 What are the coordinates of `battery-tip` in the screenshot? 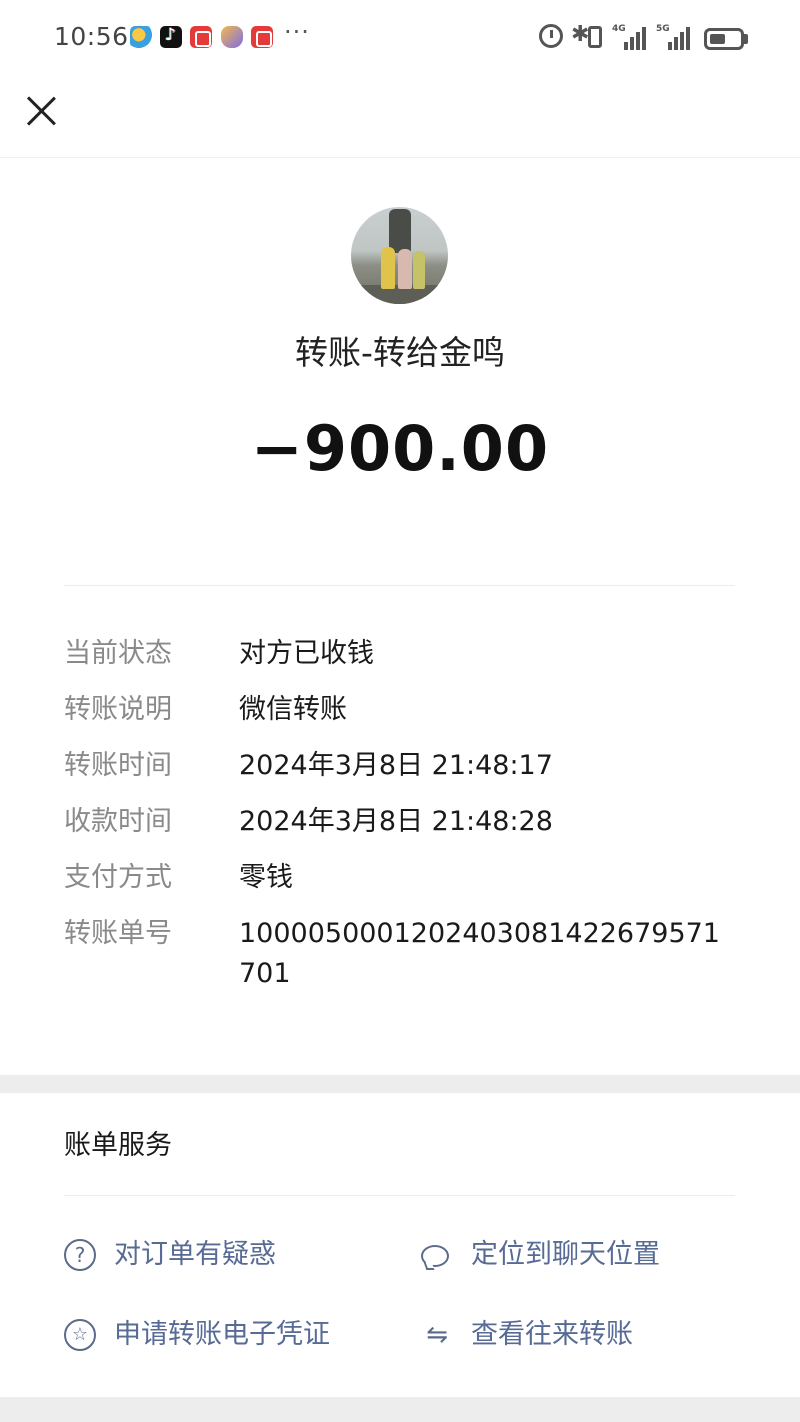 It's located at (746, 39).